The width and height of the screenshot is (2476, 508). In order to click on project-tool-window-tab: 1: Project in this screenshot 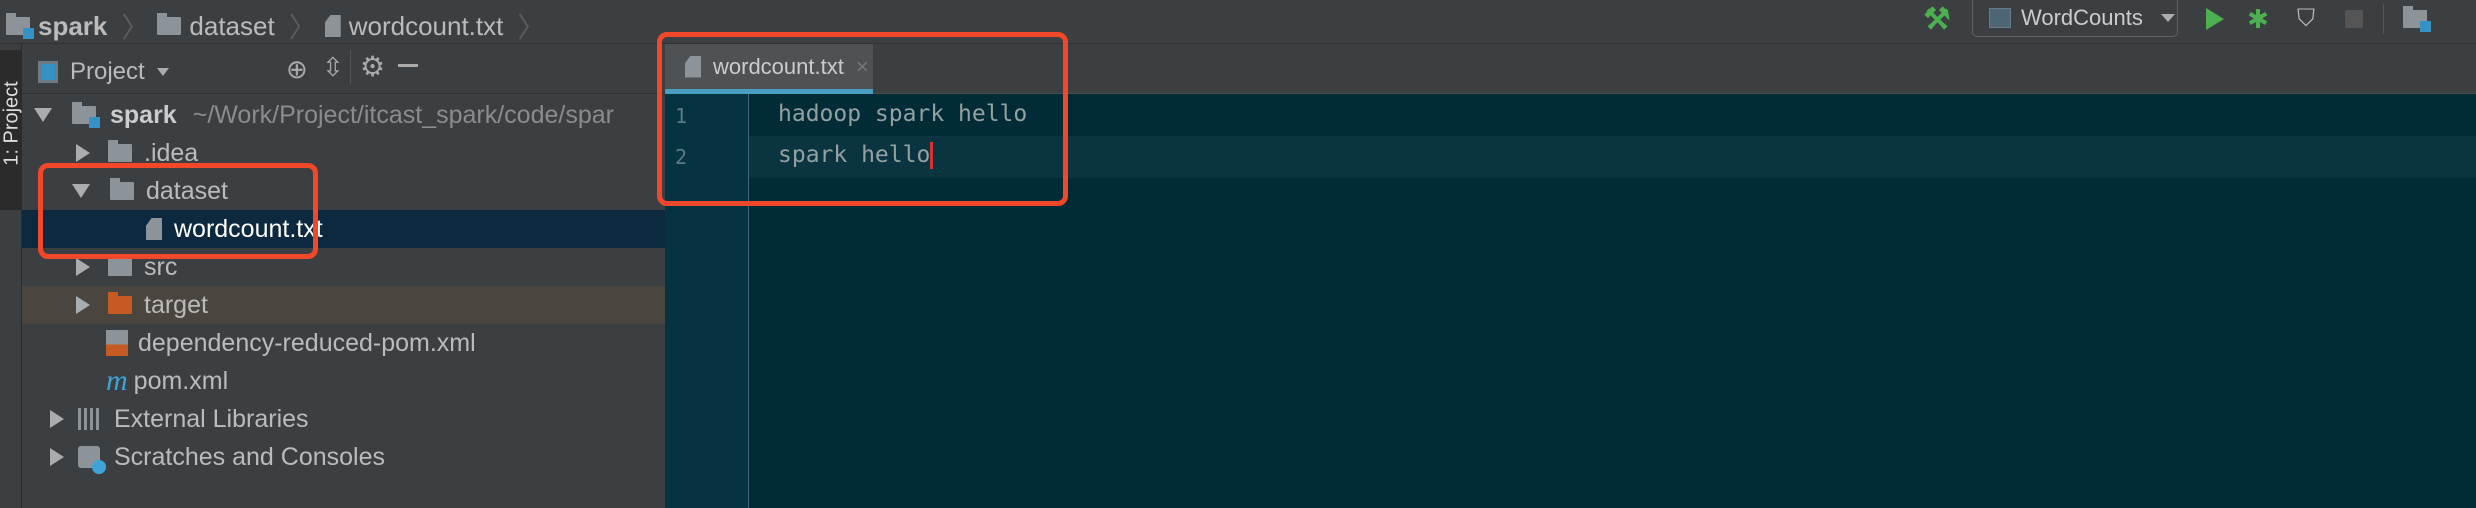, I will do `click(11, 130)`.